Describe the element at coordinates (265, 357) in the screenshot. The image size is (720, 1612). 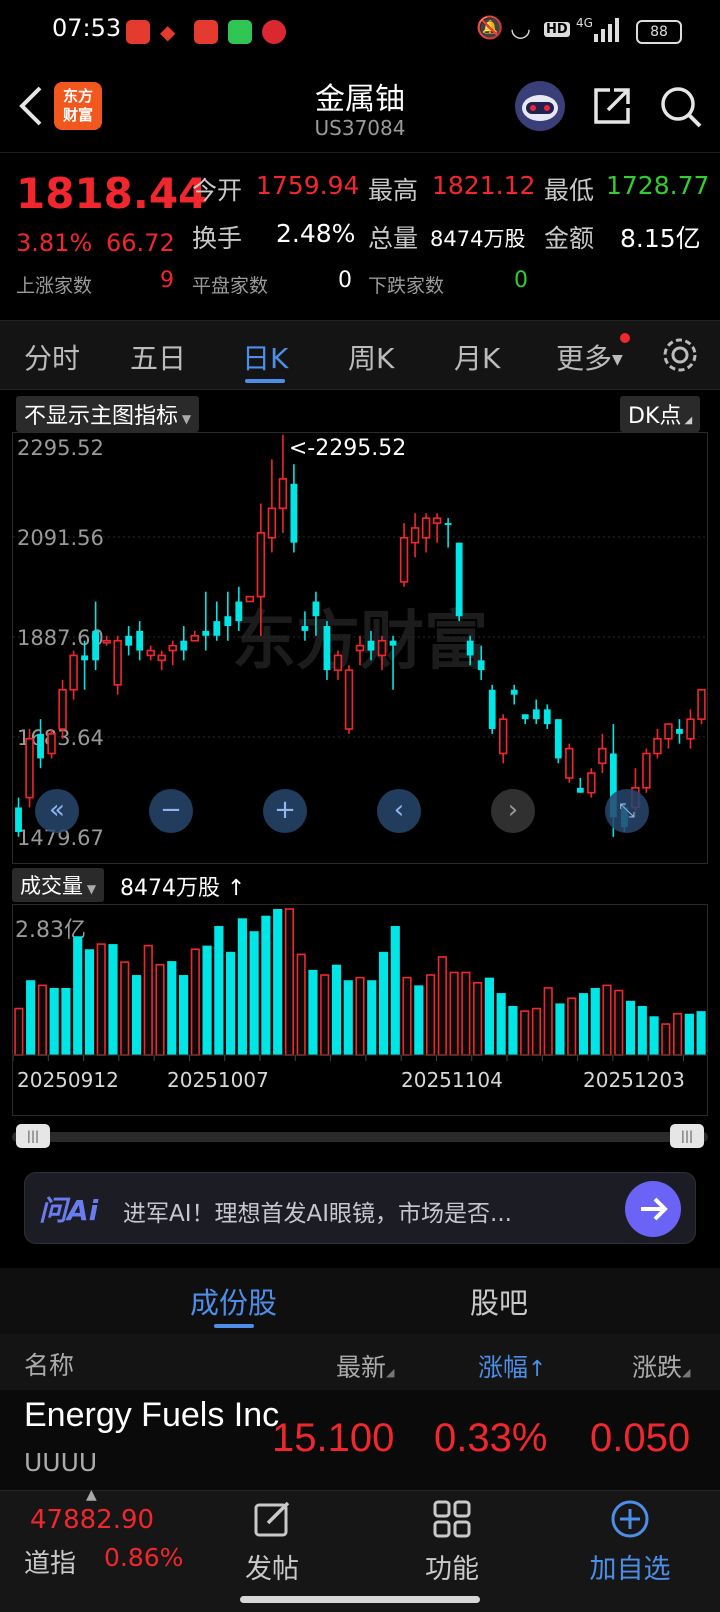
I see `tab-daily-k: 日K` at that location.